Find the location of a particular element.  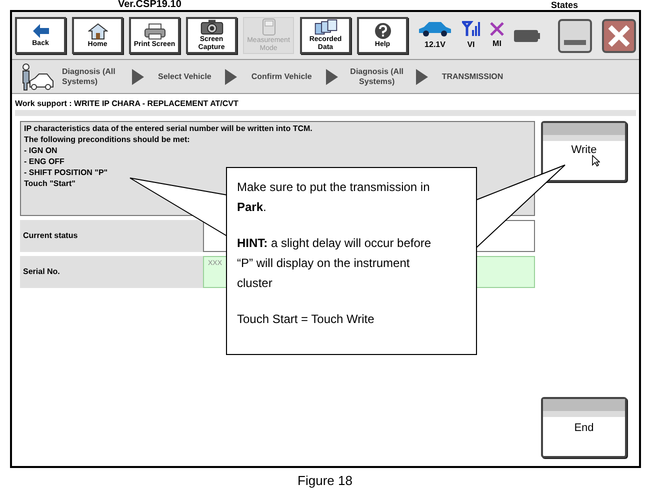

meter-icon is located at coordinates (268, 27).